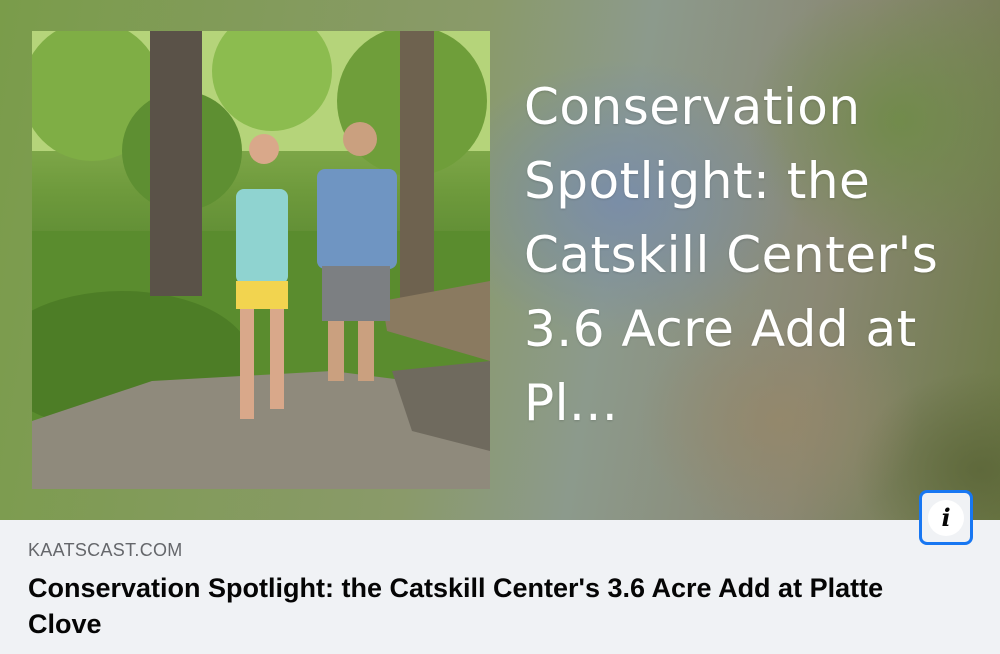 This screenshot has height=654, width=1000. I want to click on info-icon: i, so click(946, 517).